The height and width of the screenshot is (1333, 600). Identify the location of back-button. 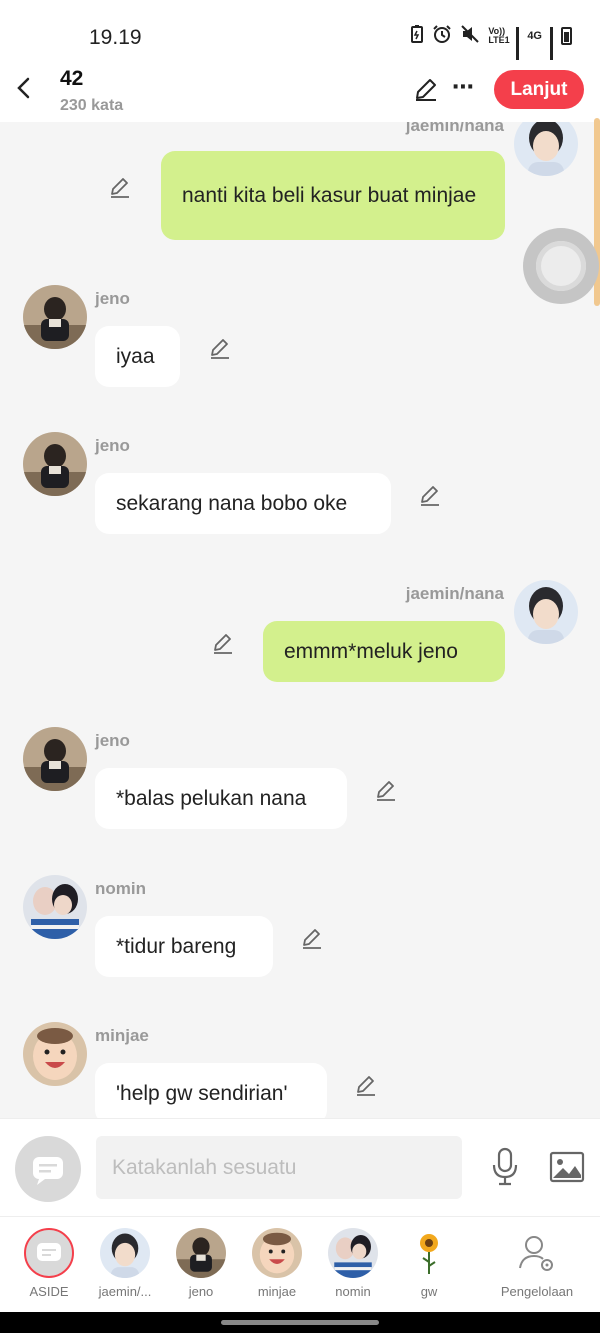
(24, 88).